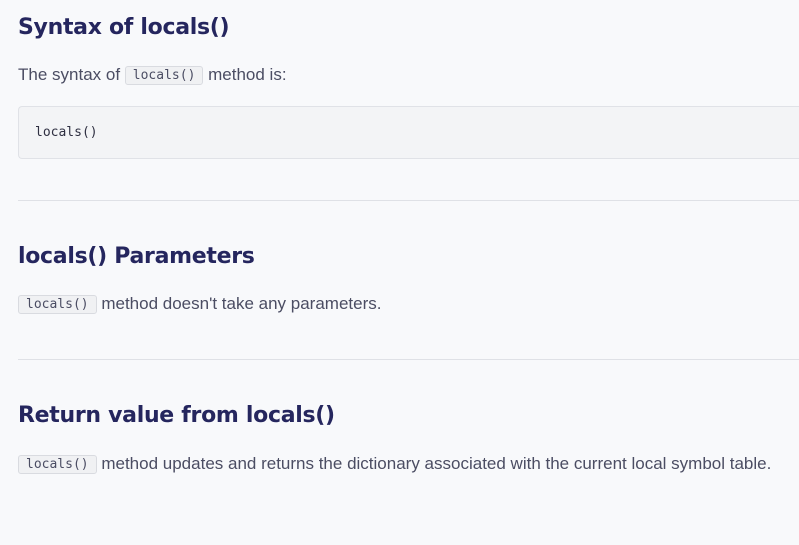 The height and width of the screenshot is (545, 799). I want to click on syntax-heading: Syntax of locals(), so click(124, 27).